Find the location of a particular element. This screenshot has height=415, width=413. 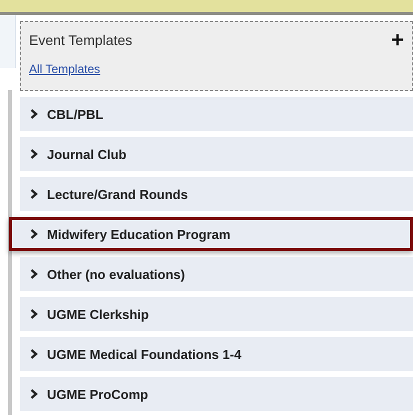

panel-title: Event Templates is located at coordinates (80, 40).